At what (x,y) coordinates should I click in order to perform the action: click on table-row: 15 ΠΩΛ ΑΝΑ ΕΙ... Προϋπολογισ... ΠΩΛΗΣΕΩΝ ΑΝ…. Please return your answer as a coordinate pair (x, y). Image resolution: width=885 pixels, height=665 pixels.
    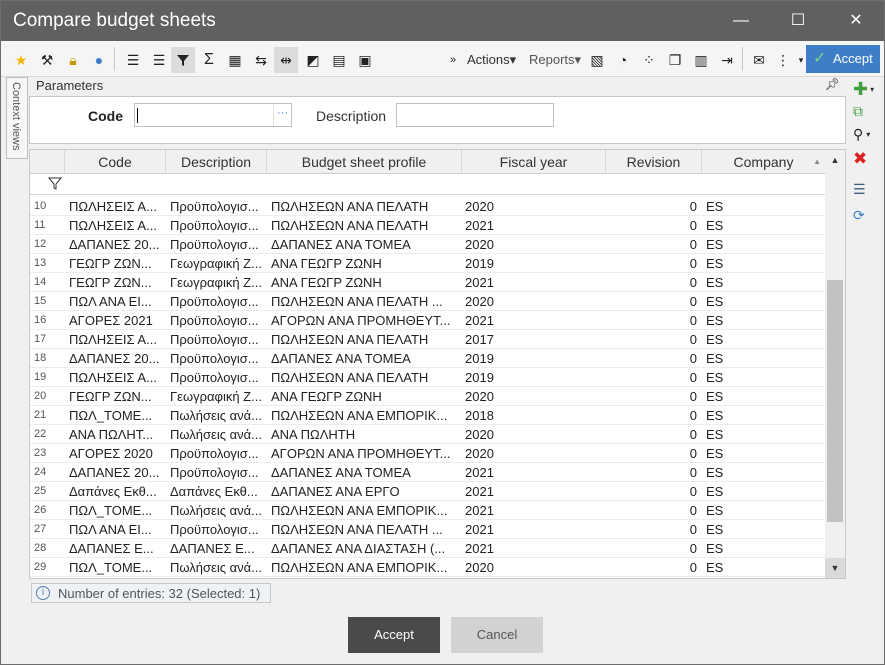
    Looking at the image, I should click on (427, 301).